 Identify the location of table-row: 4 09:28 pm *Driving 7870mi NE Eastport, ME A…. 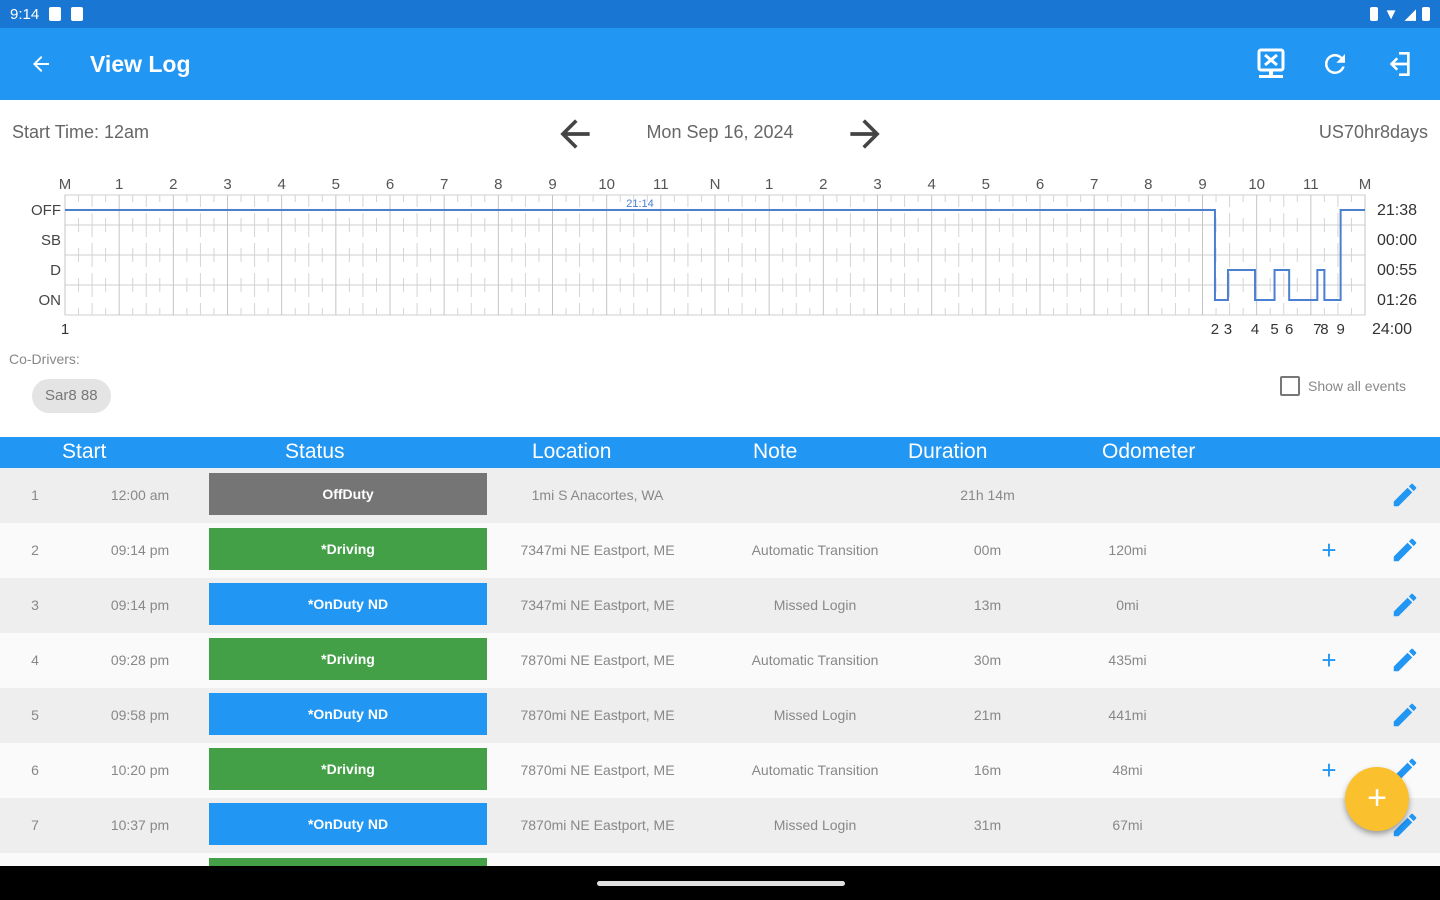
(720, 660).